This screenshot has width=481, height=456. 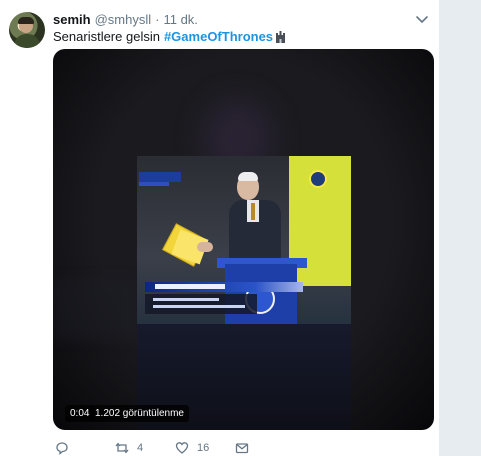 What do you see at coordinates (140, 448) in the screenshot?
I see `retweet-count: 4` at bounding box center [140, 448].